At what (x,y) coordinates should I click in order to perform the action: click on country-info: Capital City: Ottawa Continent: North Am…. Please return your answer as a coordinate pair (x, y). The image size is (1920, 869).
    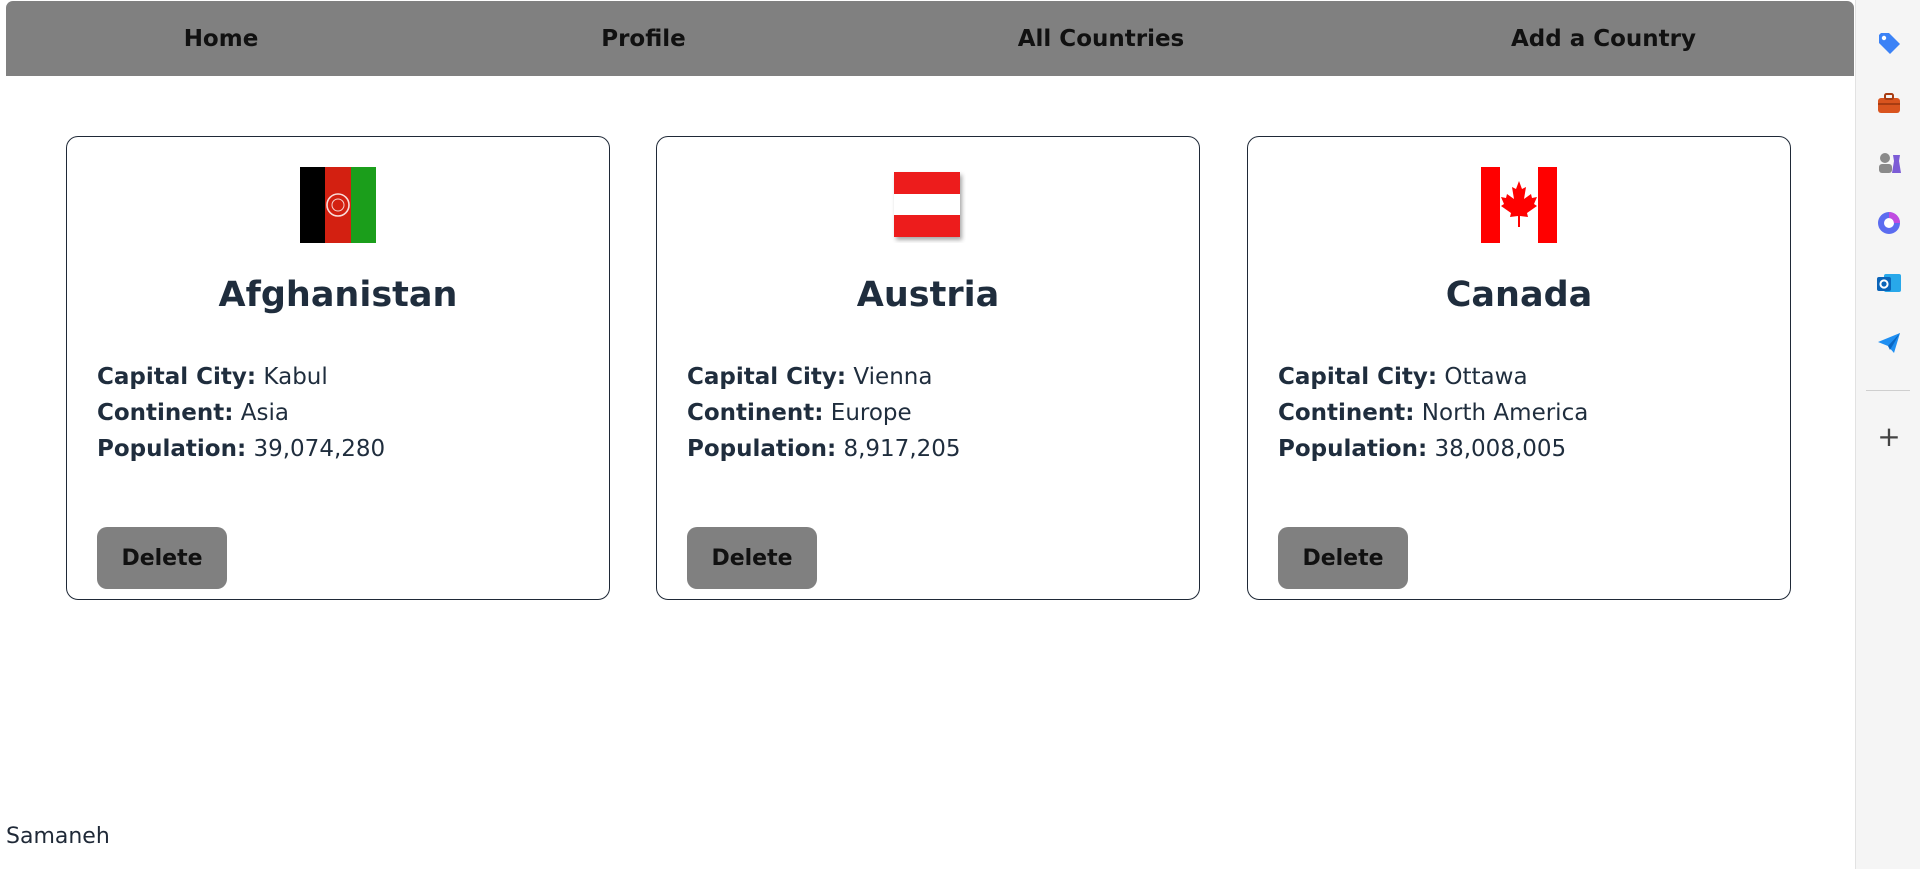
    Looking at the image, I should click on (1433, 413).